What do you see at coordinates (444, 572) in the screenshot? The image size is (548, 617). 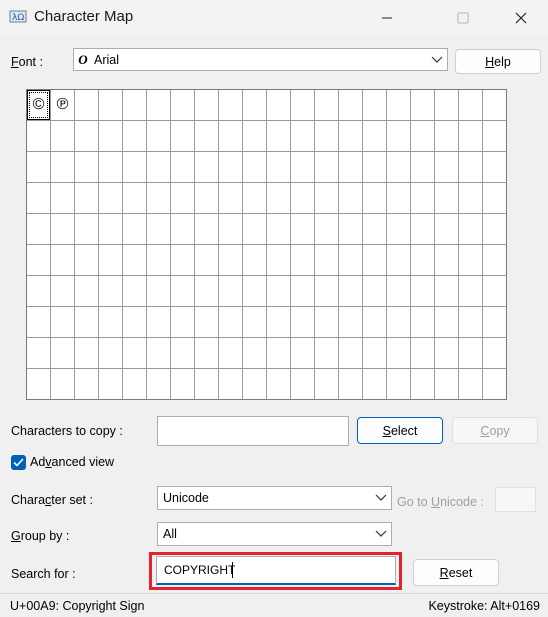 I see `reset-button-access-key: R` at bounding box center [444, 572].